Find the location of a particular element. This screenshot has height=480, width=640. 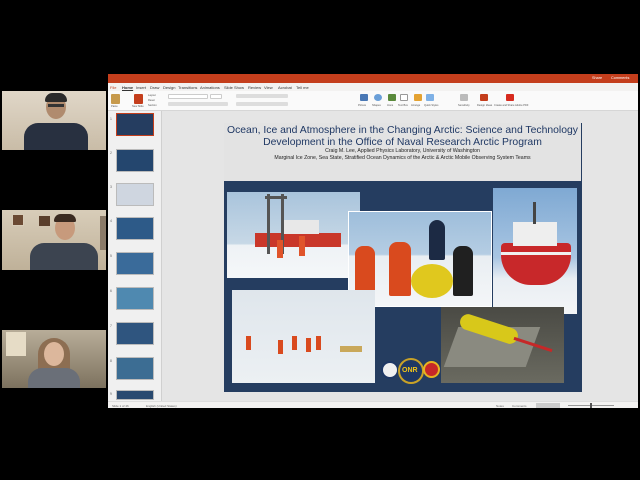

paste-icon is located at coordinates (115, 99).